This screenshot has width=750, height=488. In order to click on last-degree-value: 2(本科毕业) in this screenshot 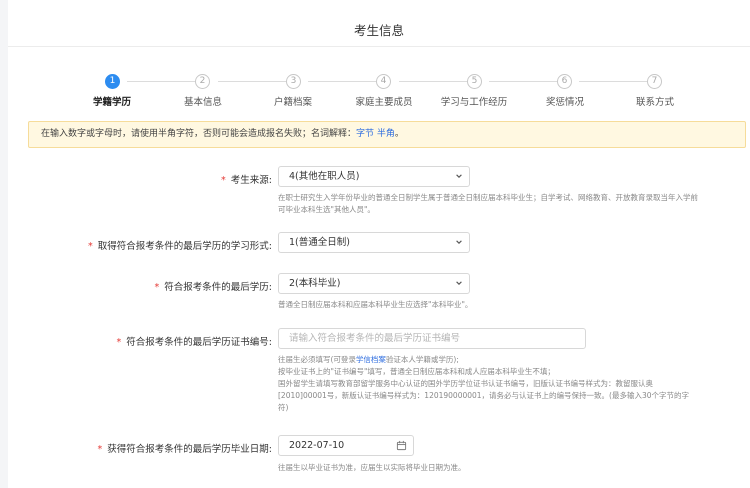, I will do `click(315, 283)`.